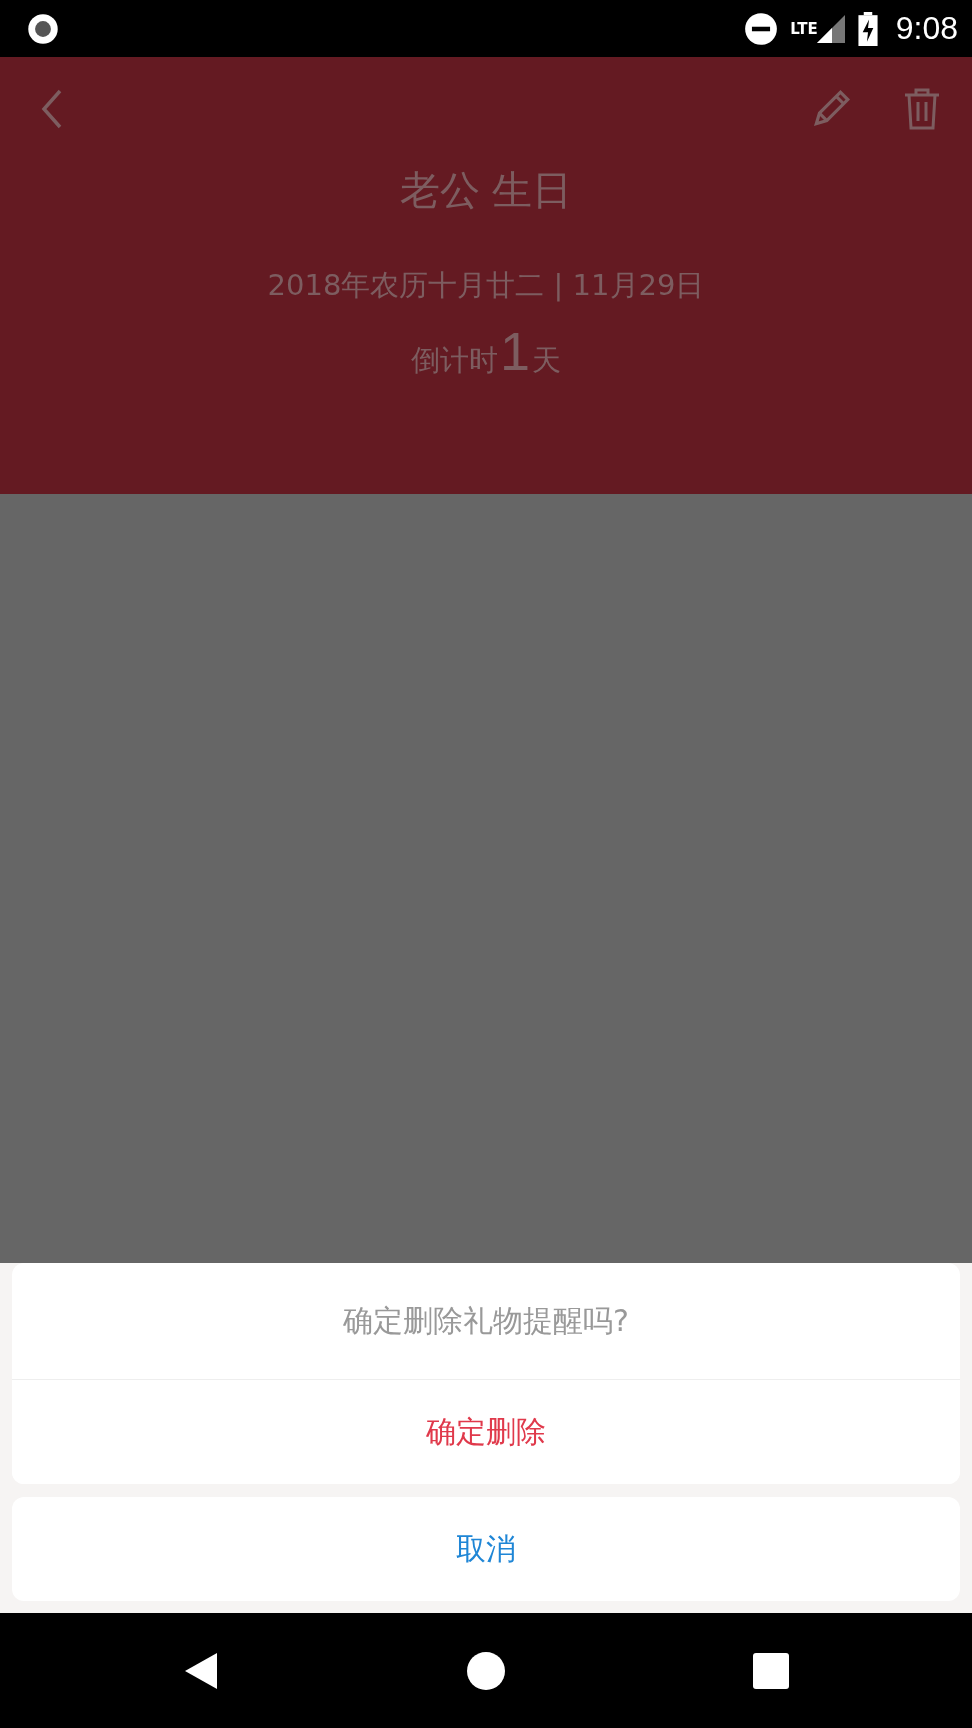 The width and height of the screenshot is (972, 1728). I want to click on recents-icon, so click(770, 1670).